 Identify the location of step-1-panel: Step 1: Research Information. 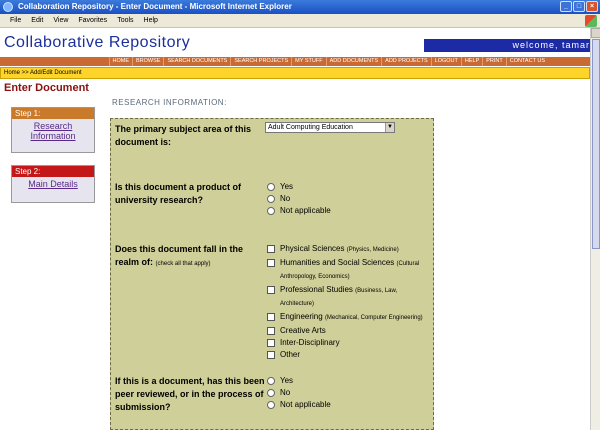
(53, 130).